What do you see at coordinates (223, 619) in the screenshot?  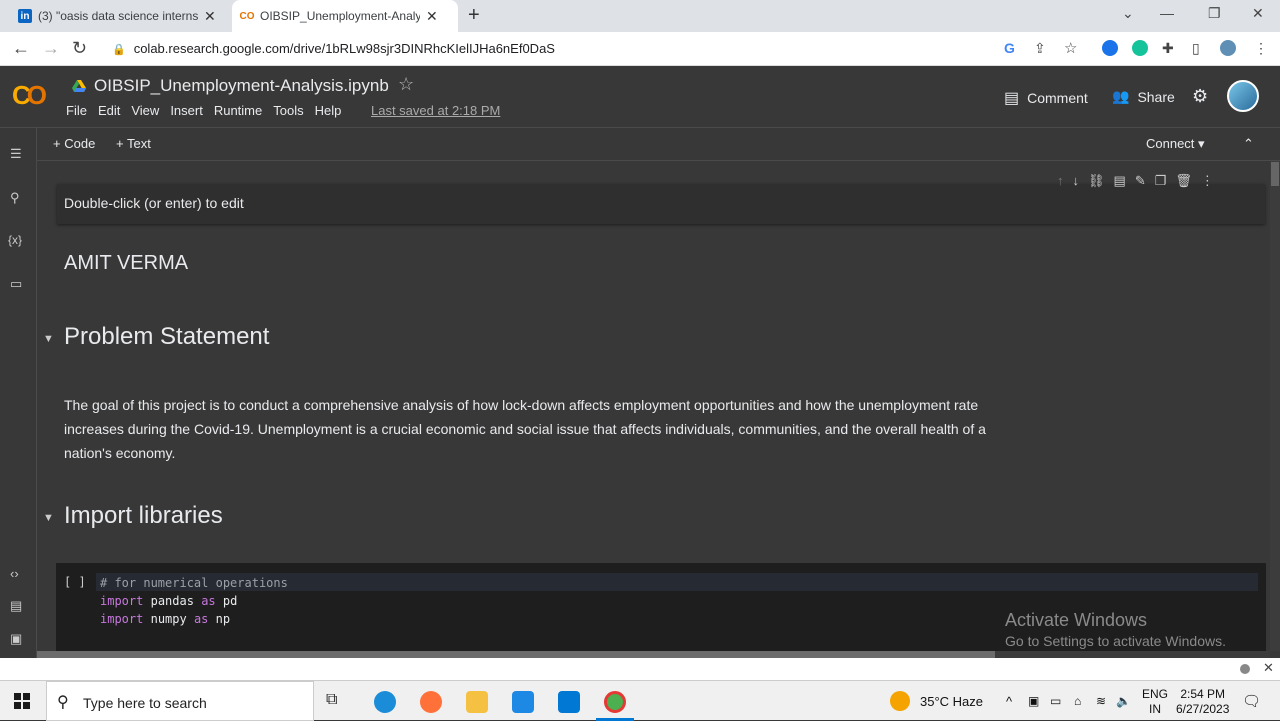 I see `code-alias: np` at bounding box center [223, 619].